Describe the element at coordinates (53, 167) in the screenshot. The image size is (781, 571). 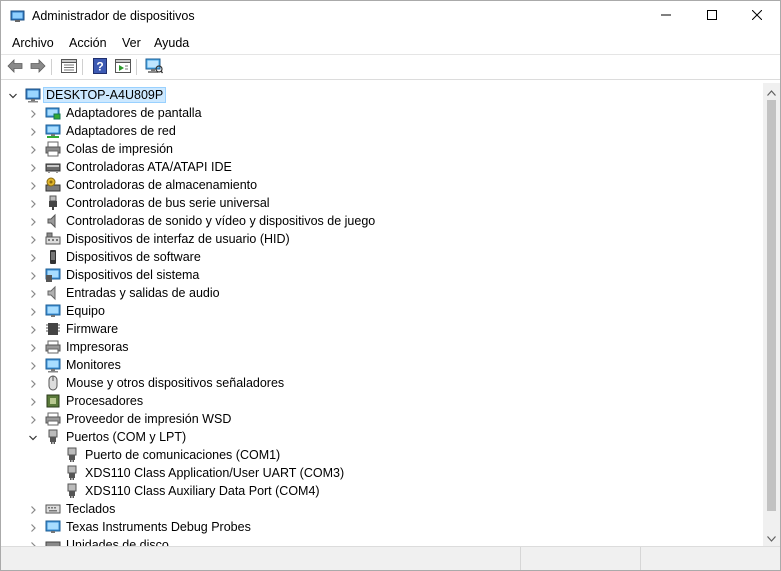
I see `ide-controller-icon` at that location.